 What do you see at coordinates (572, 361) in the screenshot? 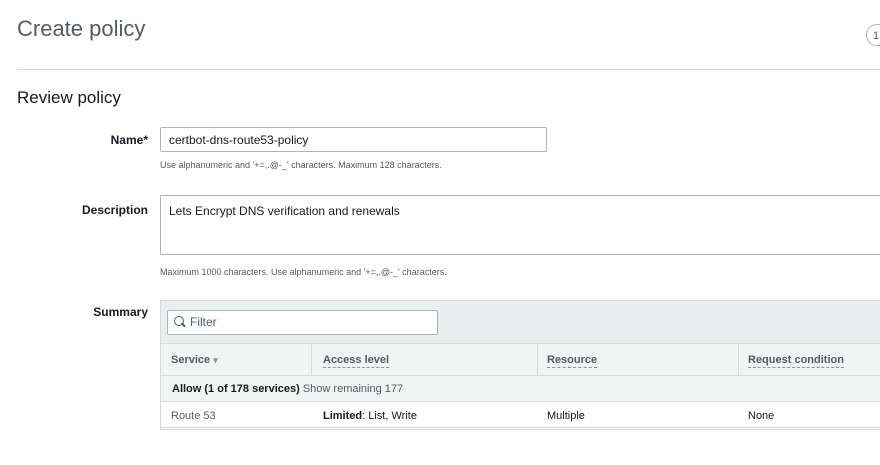
I see `column-header-resource: Resource` at bounding box center [572, 361].